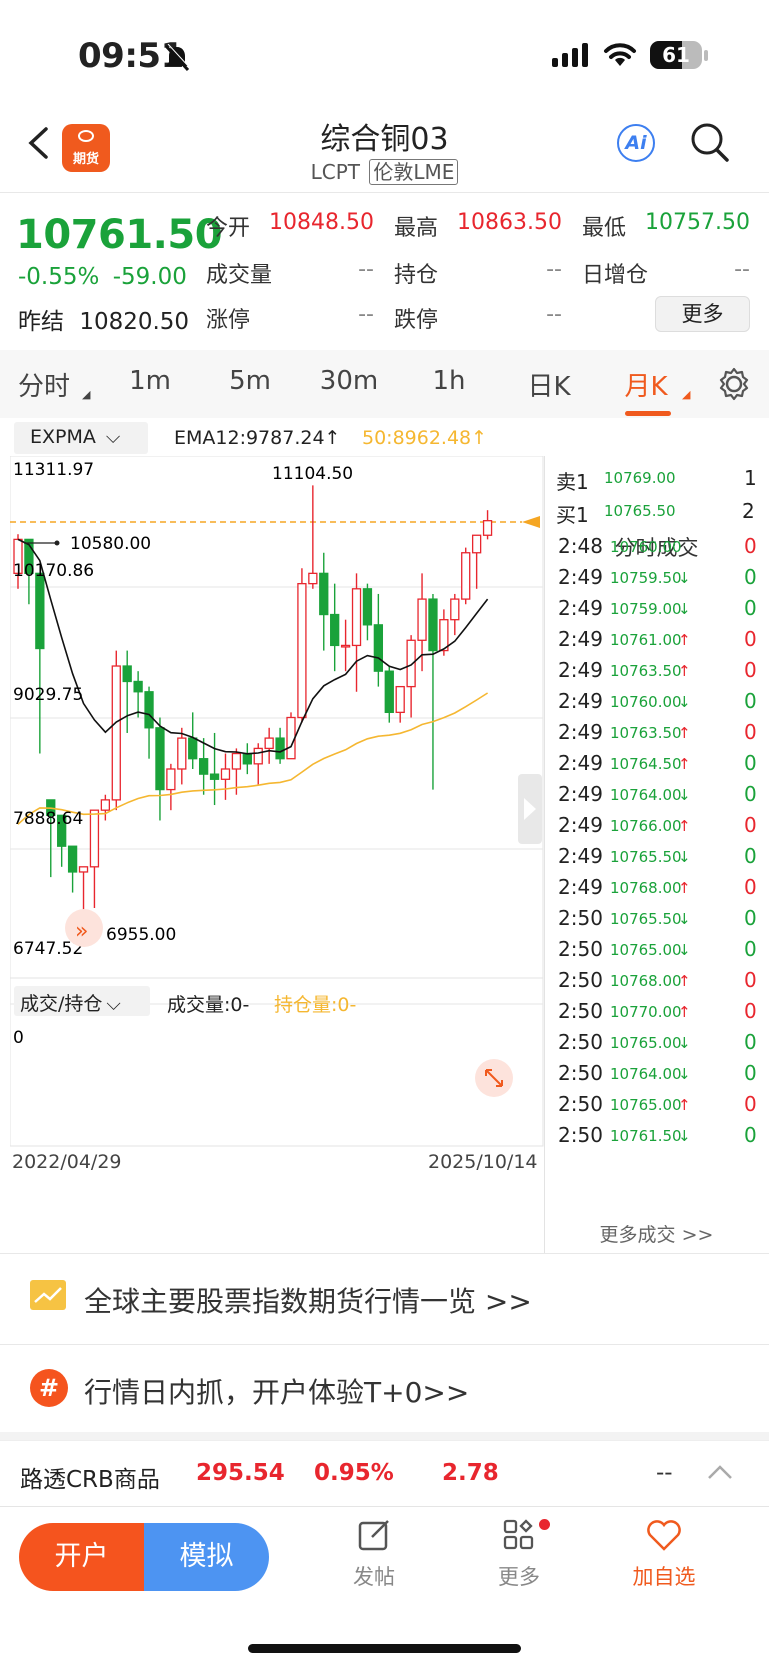  I want to click on tab-period: 日K, so click(549, 384).